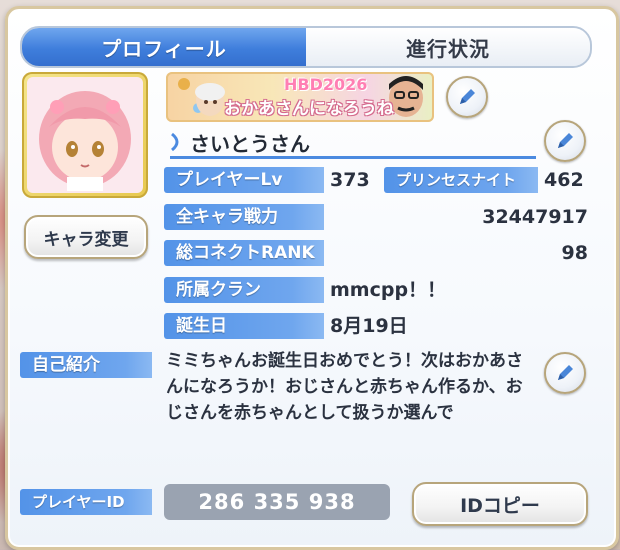  What do you see at coordinates (244, 180) in the screenshot?
I see `player-level-label: プレイヤーLv` at bounding box center [244, 180].